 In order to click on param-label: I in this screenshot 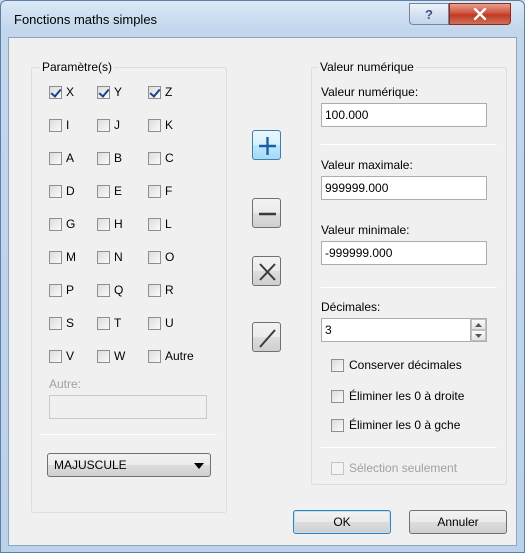, I will do `click(68, 125)`.